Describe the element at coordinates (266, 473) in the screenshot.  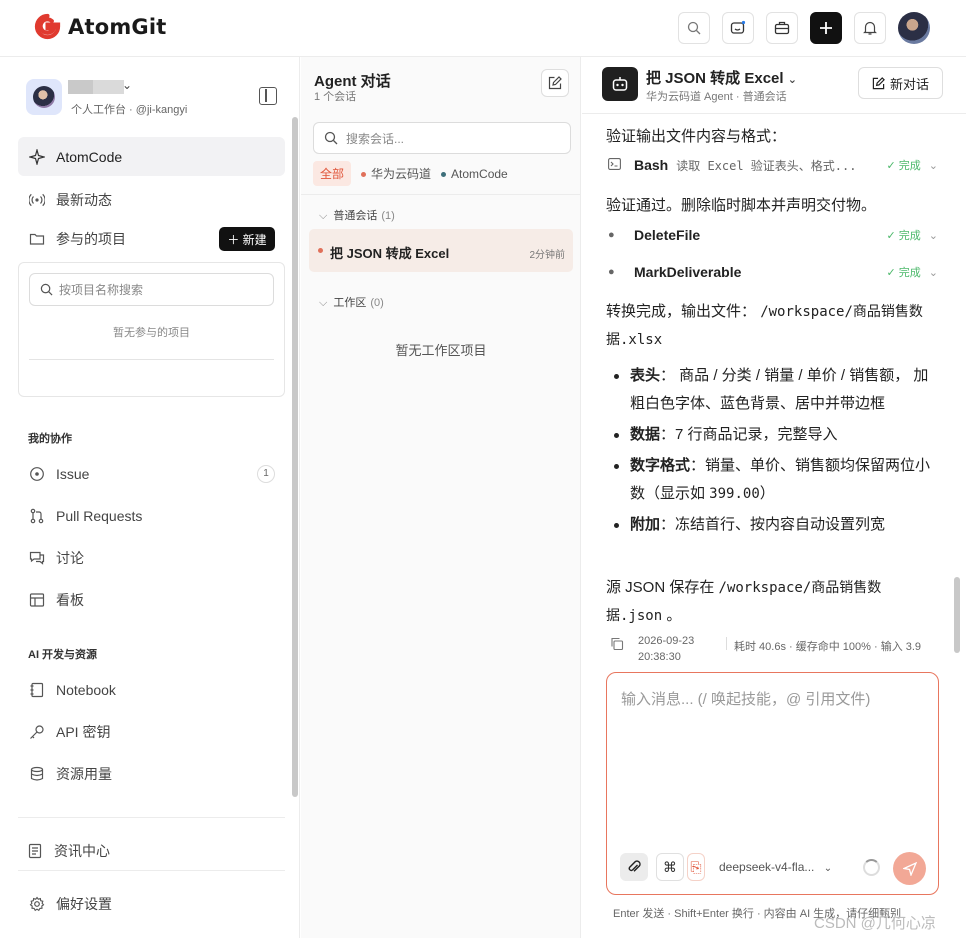
I see `issue-count-badge: 1` at that location.